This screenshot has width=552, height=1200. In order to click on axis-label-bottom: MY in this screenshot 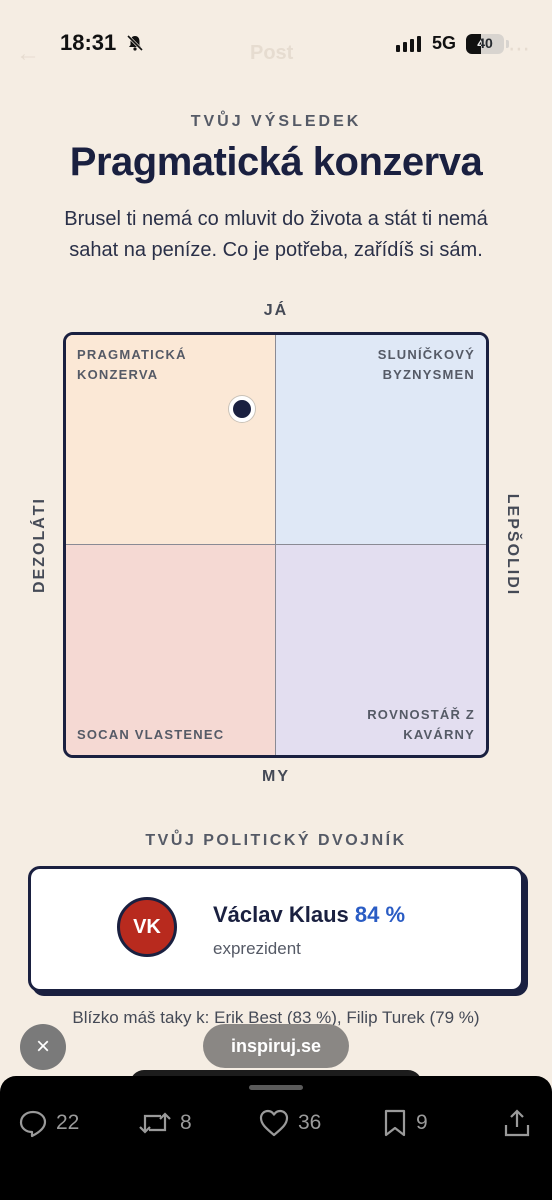, I will do `click(276, 776)`.